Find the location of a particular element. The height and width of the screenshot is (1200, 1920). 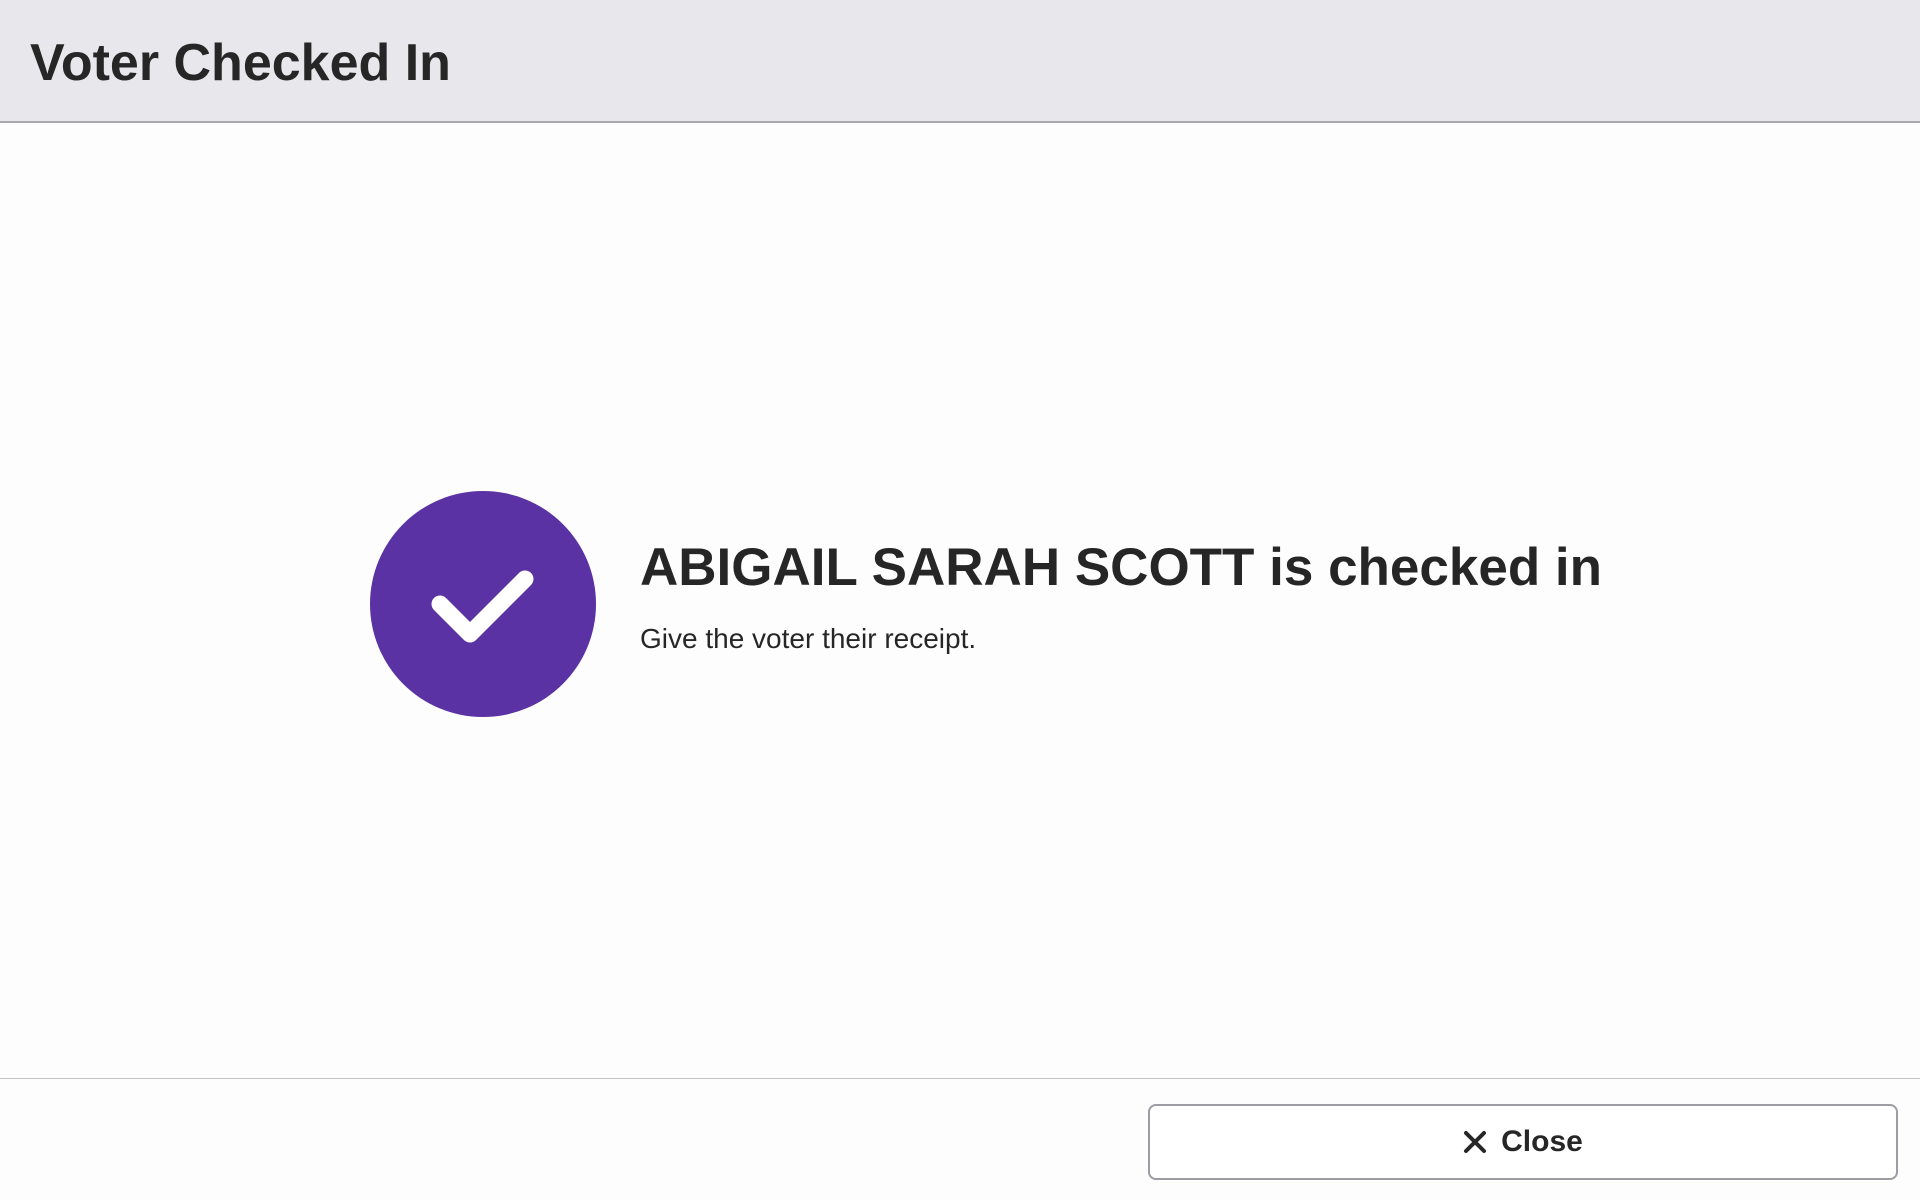

close-icon is located at coordinates (1475, 1142).